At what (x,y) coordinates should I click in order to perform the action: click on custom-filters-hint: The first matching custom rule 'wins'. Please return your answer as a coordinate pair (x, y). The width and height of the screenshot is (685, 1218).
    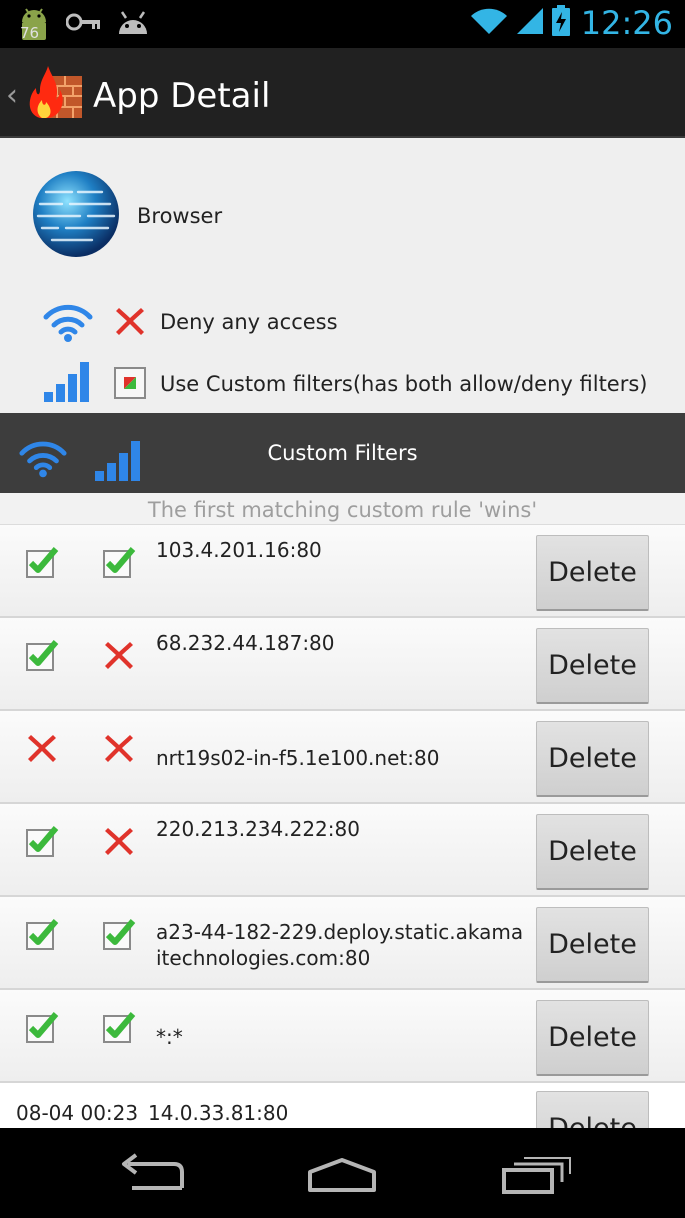
    Looking at the image, I should click on (342, 509).